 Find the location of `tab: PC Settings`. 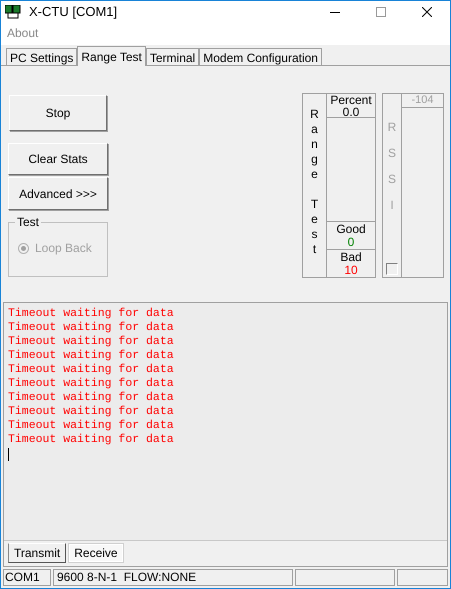

tab: PC Settings is located at coordinates (42, 56).